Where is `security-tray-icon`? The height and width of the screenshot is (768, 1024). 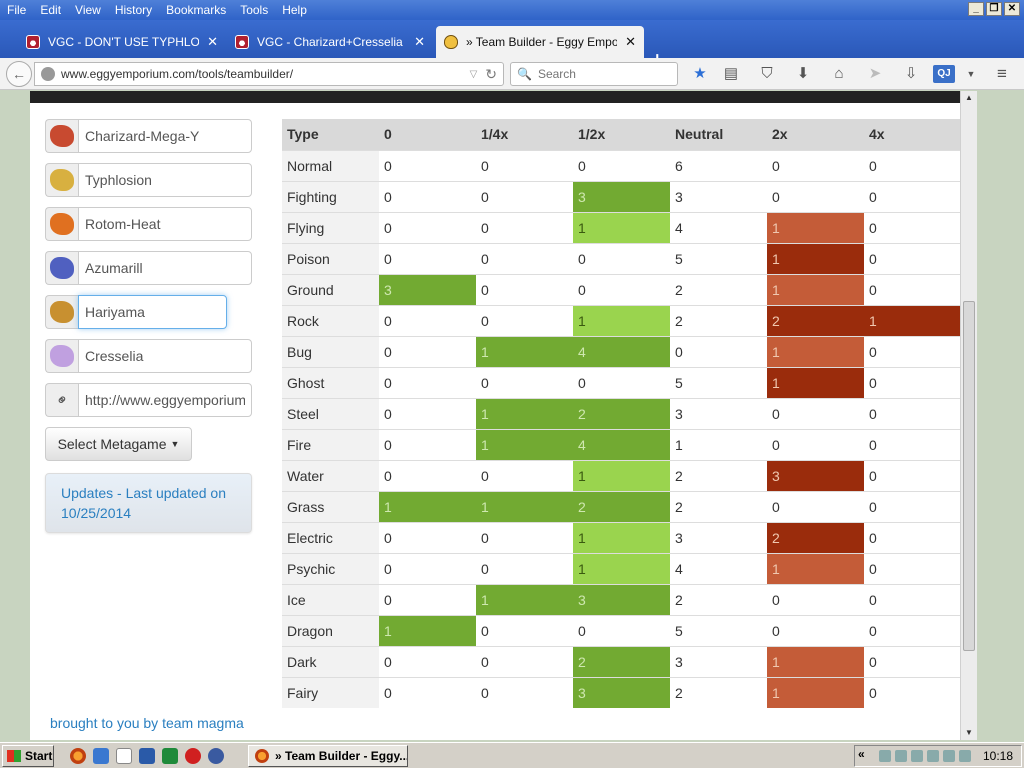
security-tray-icon is located at coordinates (948, 756).